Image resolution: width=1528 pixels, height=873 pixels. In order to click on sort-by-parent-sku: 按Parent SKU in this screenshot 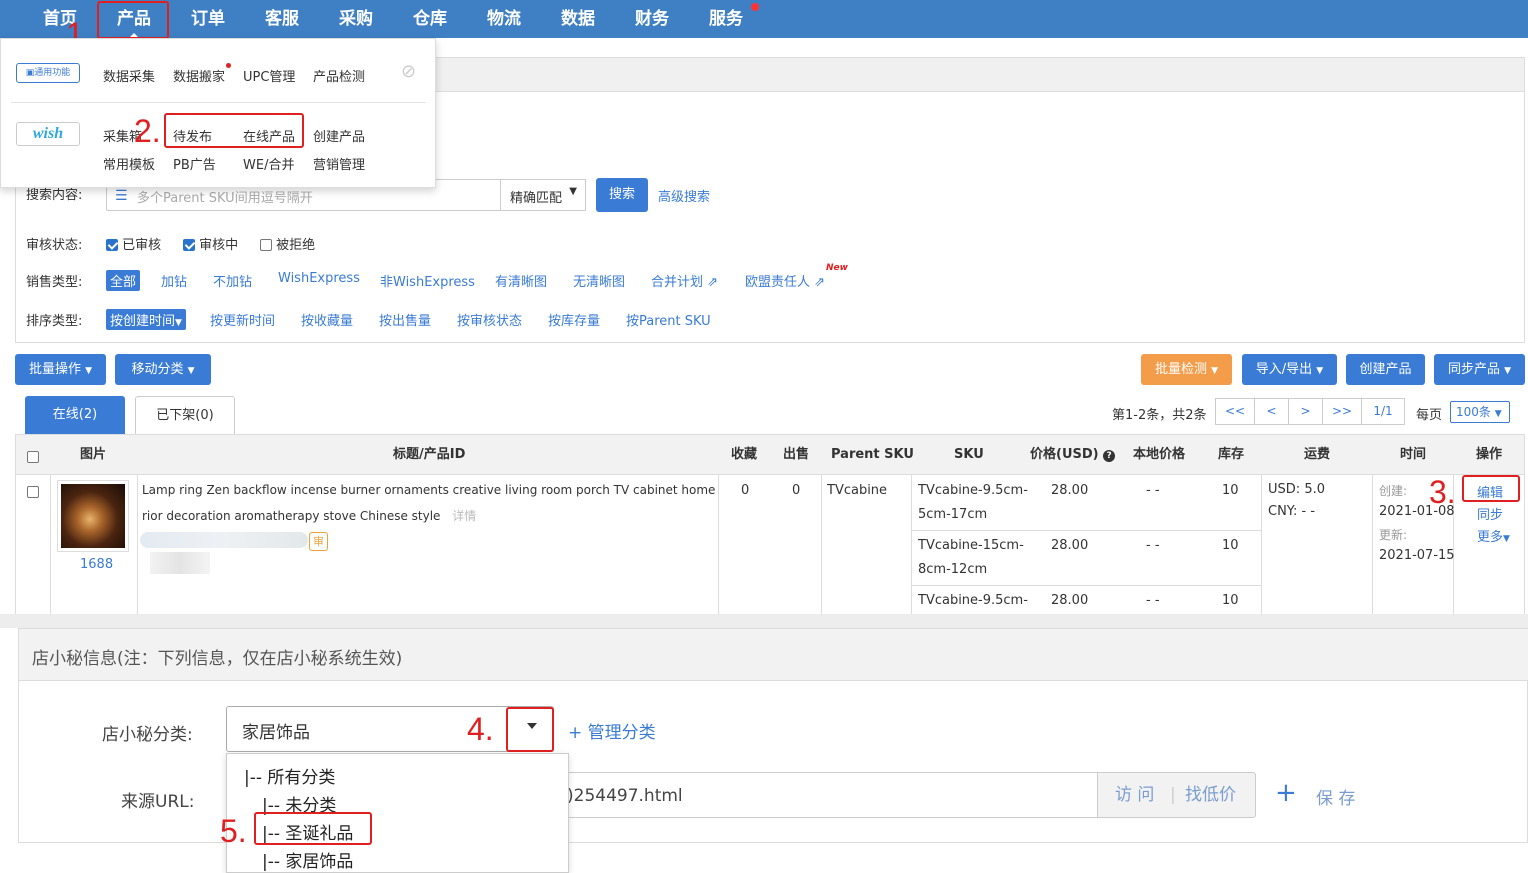, I will do `click(668, 319)`.